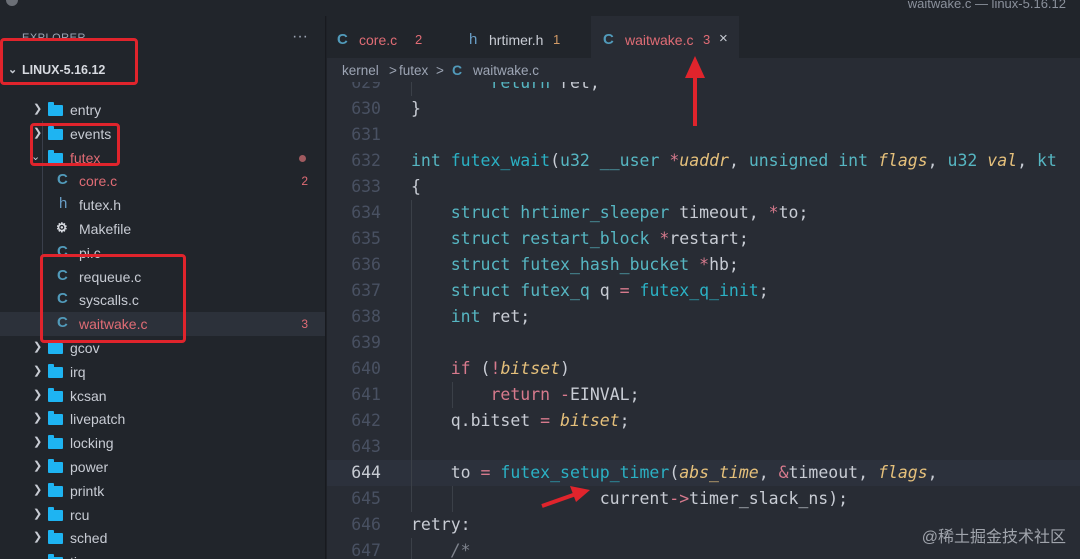 This screenshot has height=559, width=1080. Describe the element at coordinates (623, 282) in the screenshot. I see `annotation-arrows` at that location.